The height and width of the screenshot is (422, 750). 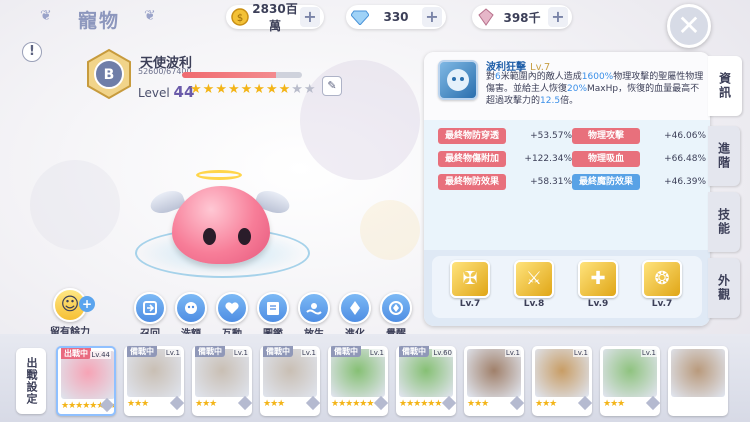 I want to click on desc-text: 倍。, so click(x=569, y=101).